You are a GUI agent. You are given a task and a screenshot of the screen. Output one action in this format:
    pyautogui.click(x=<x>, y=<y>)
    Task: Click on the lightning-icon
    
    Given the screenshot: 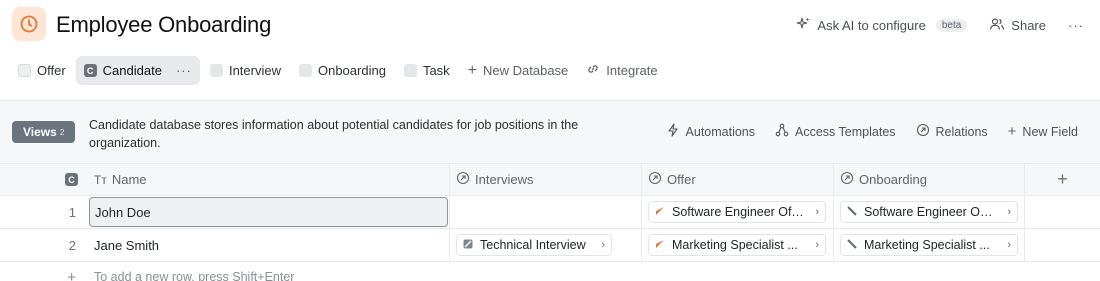 What is the action you would take?
    pyautogui.click(x=673, y=131)
    